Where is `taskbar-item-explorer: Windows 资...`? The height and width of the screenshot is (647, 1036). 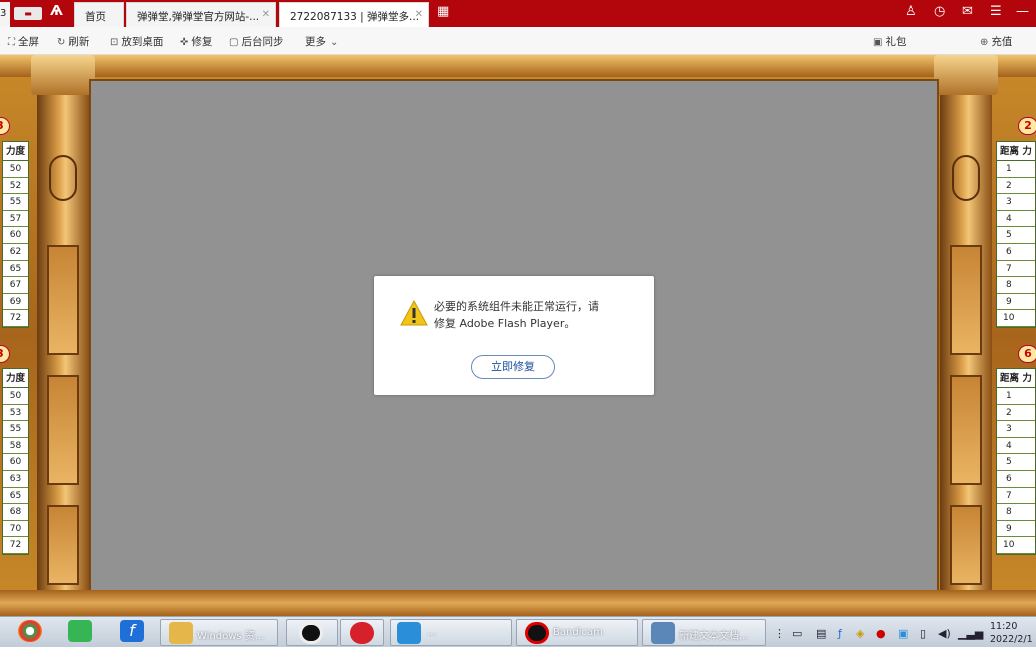 taskbar-item-explorer: Windows 资... is located at coordinates (219, 632).